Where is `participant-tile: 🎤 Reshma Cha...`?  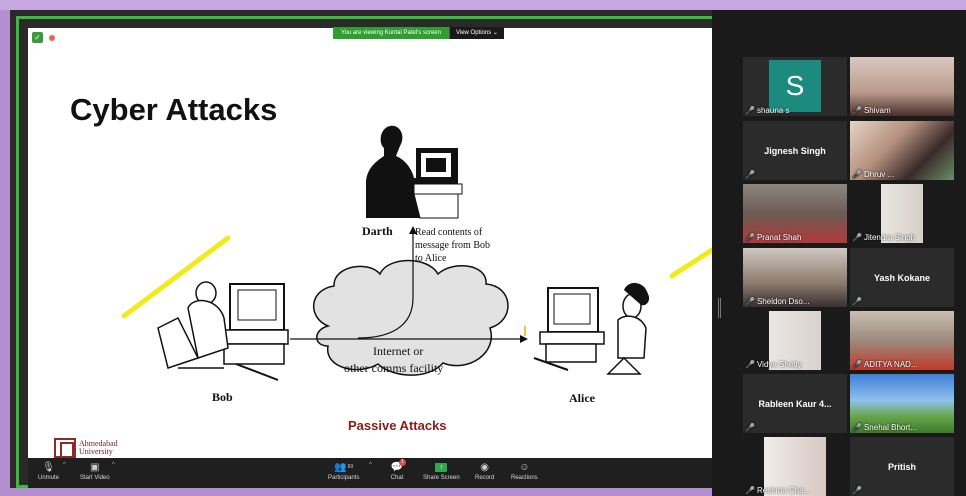
participant-tile: 🎤 Reshma Cha... is located at coordinates (795, 466).